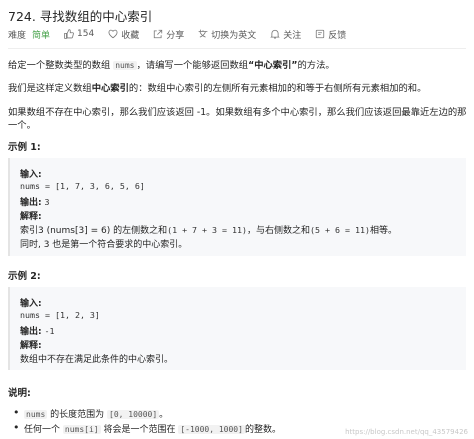 The width and height of the screenshot is (474, 439). Describe the element at coordinates (31, 304) in the screenshot. I see `example-2-input-label: 输入:` at that location.